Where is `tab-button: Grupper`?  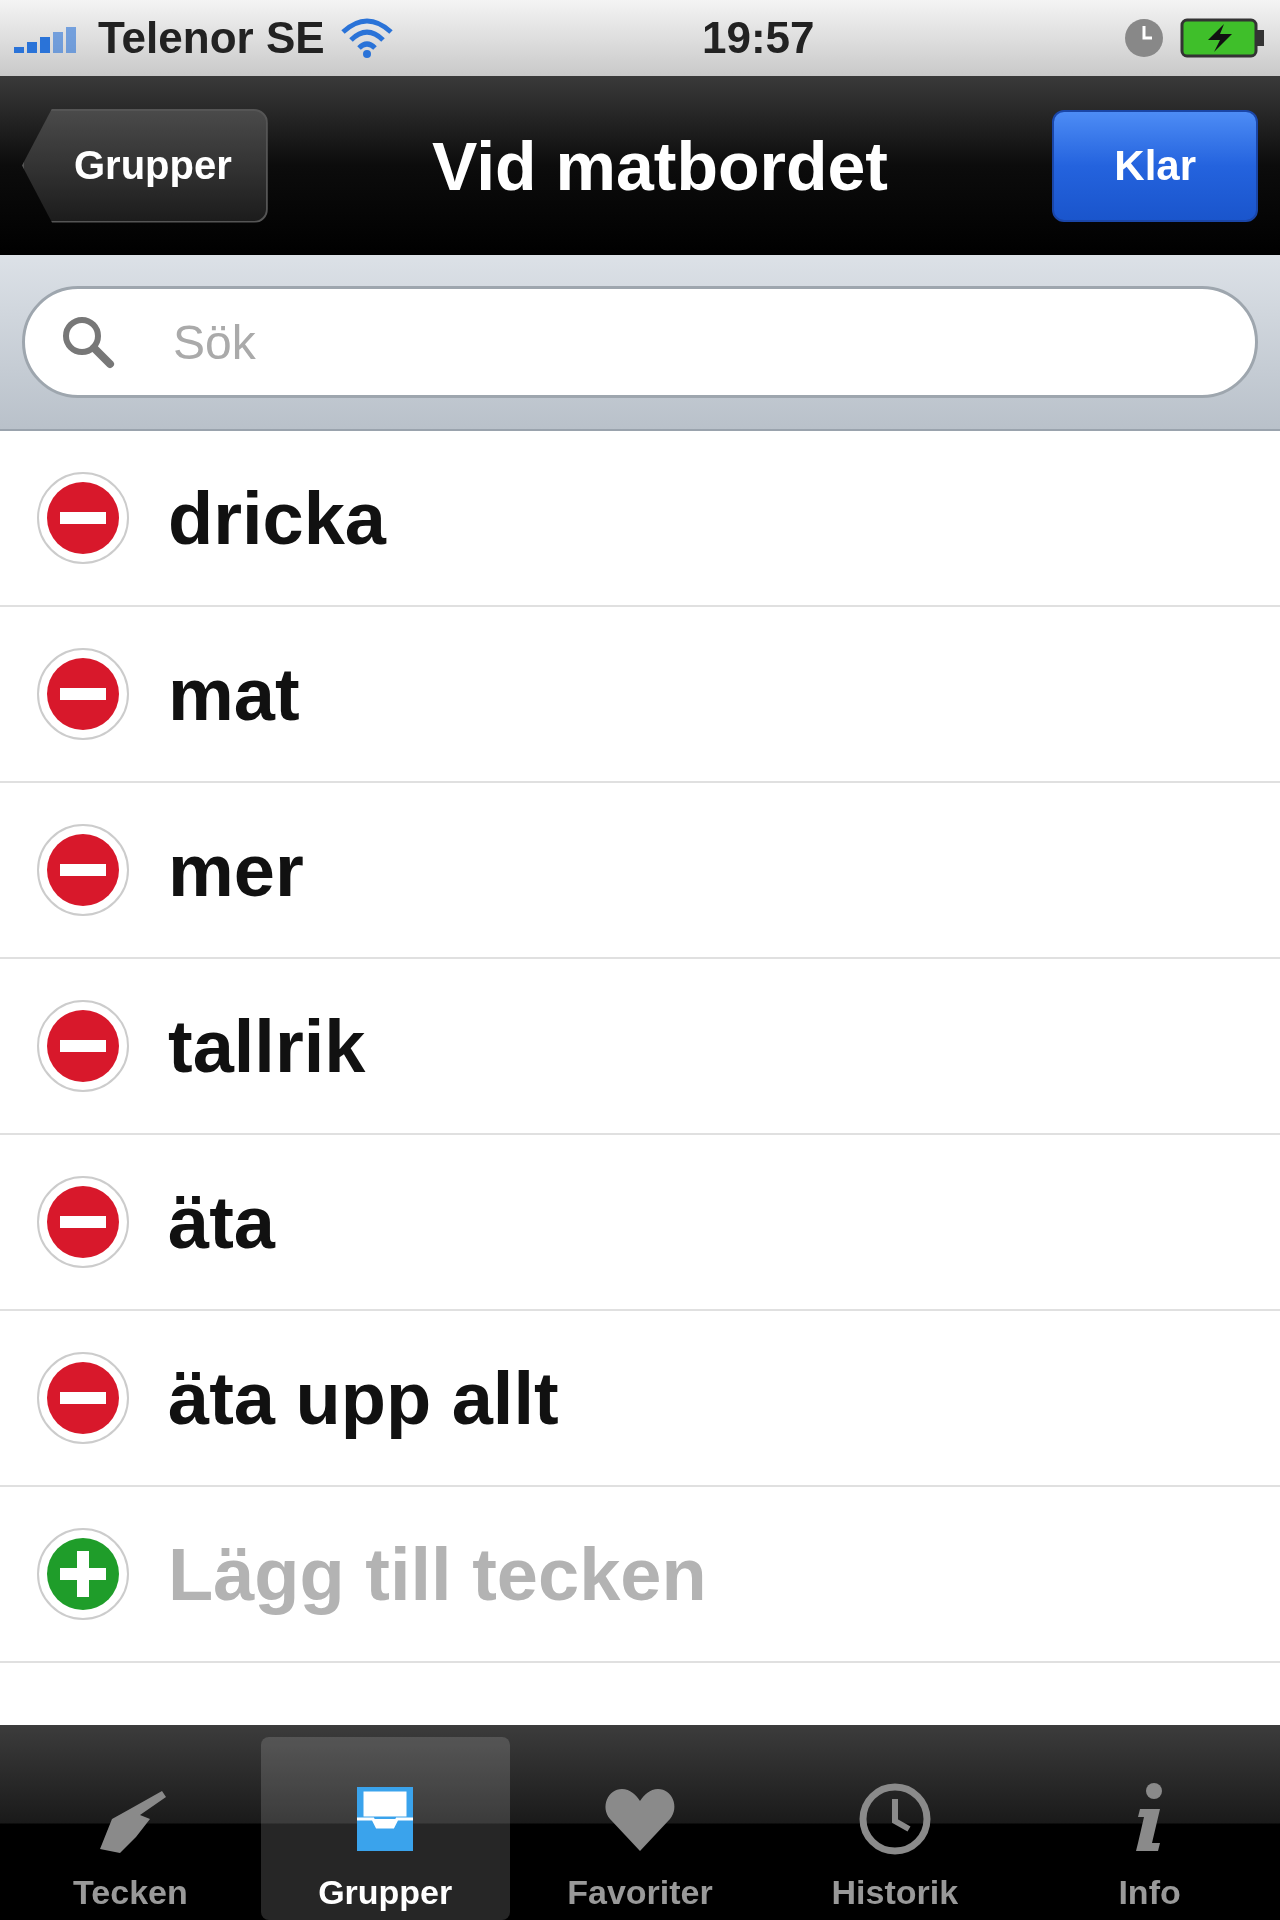
tab-button: Grupper is located at coordinates (385, 1828).